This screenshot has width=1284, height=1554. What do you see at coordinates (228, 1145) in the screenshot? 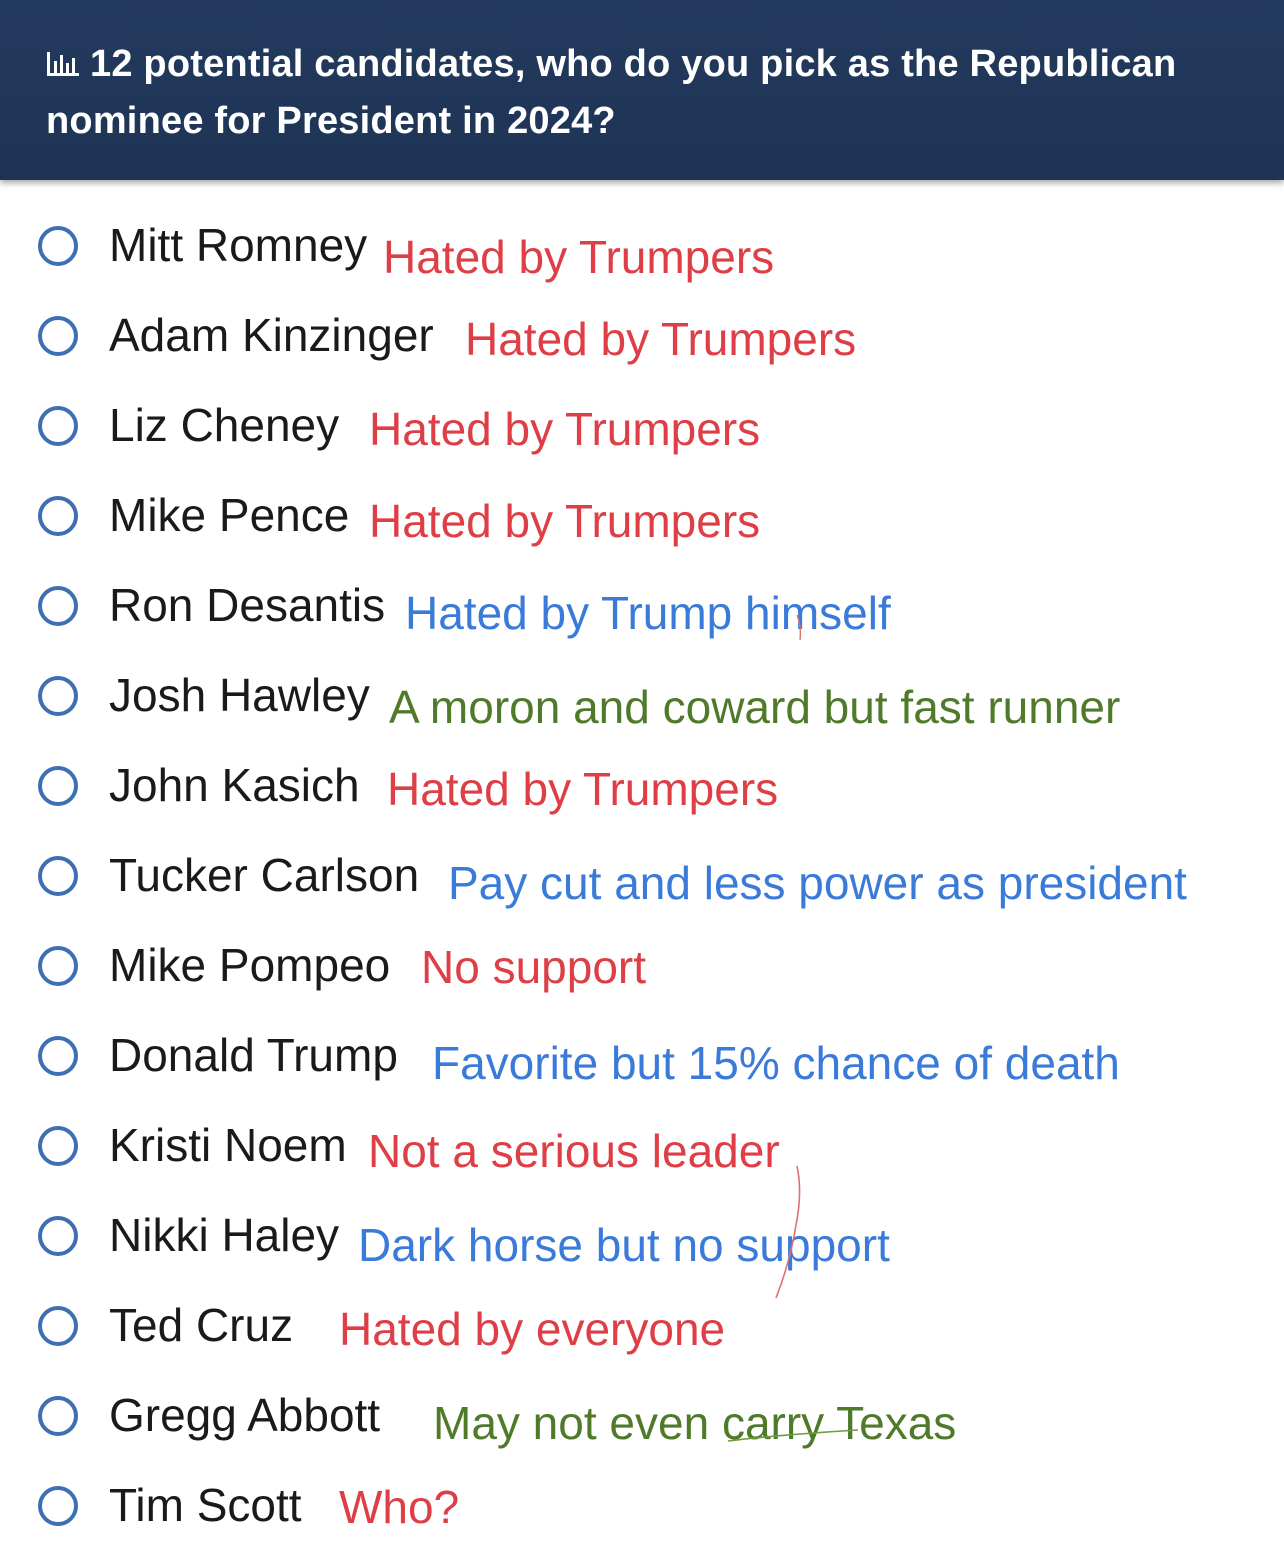
I see `option-label: Kristi Noem` at bounding box center [228, 1145].